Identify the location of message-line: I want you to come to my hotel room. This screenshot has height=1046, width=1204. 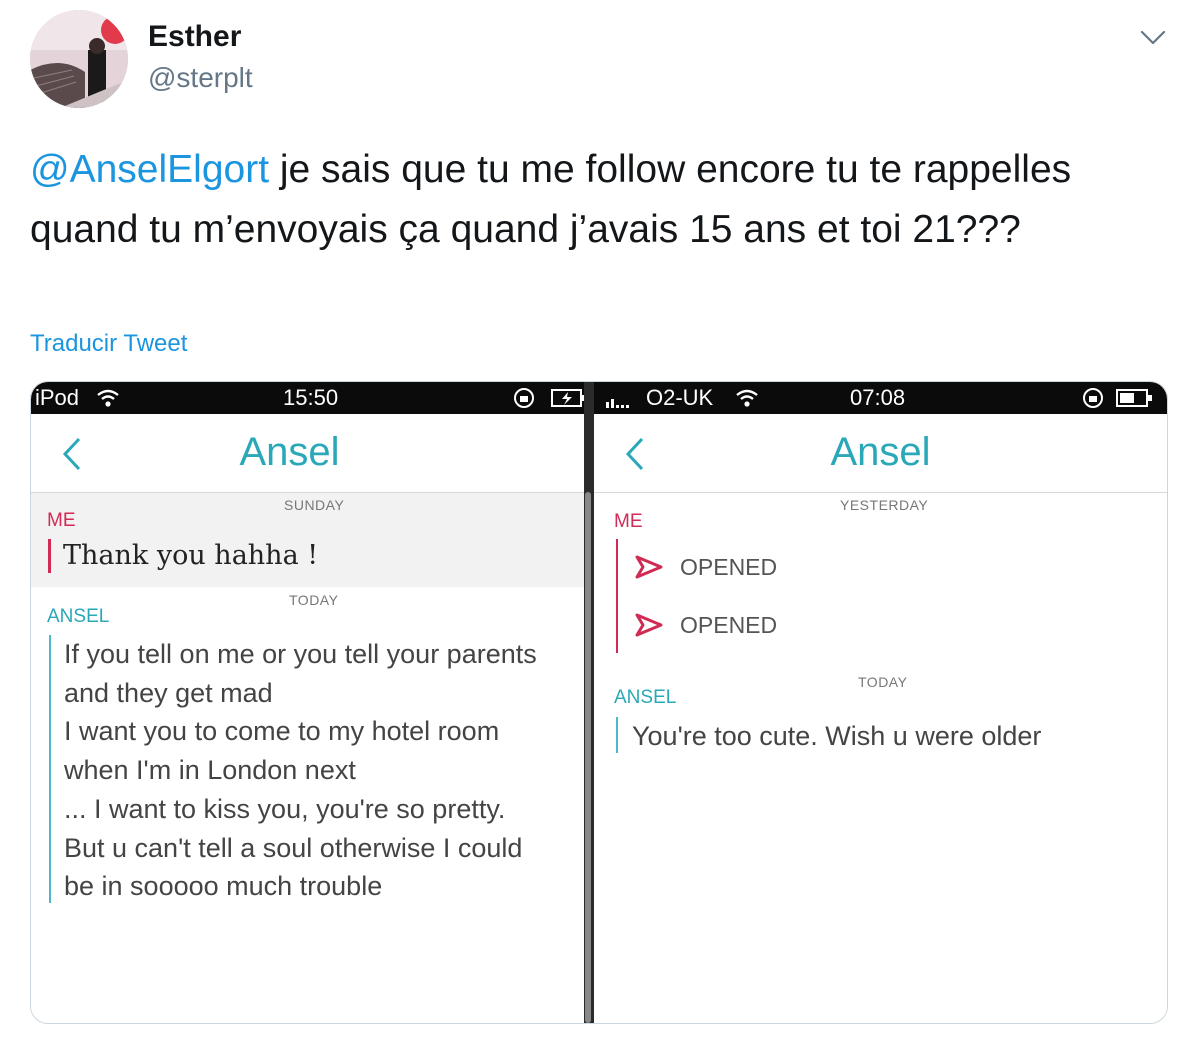
(282, 731).